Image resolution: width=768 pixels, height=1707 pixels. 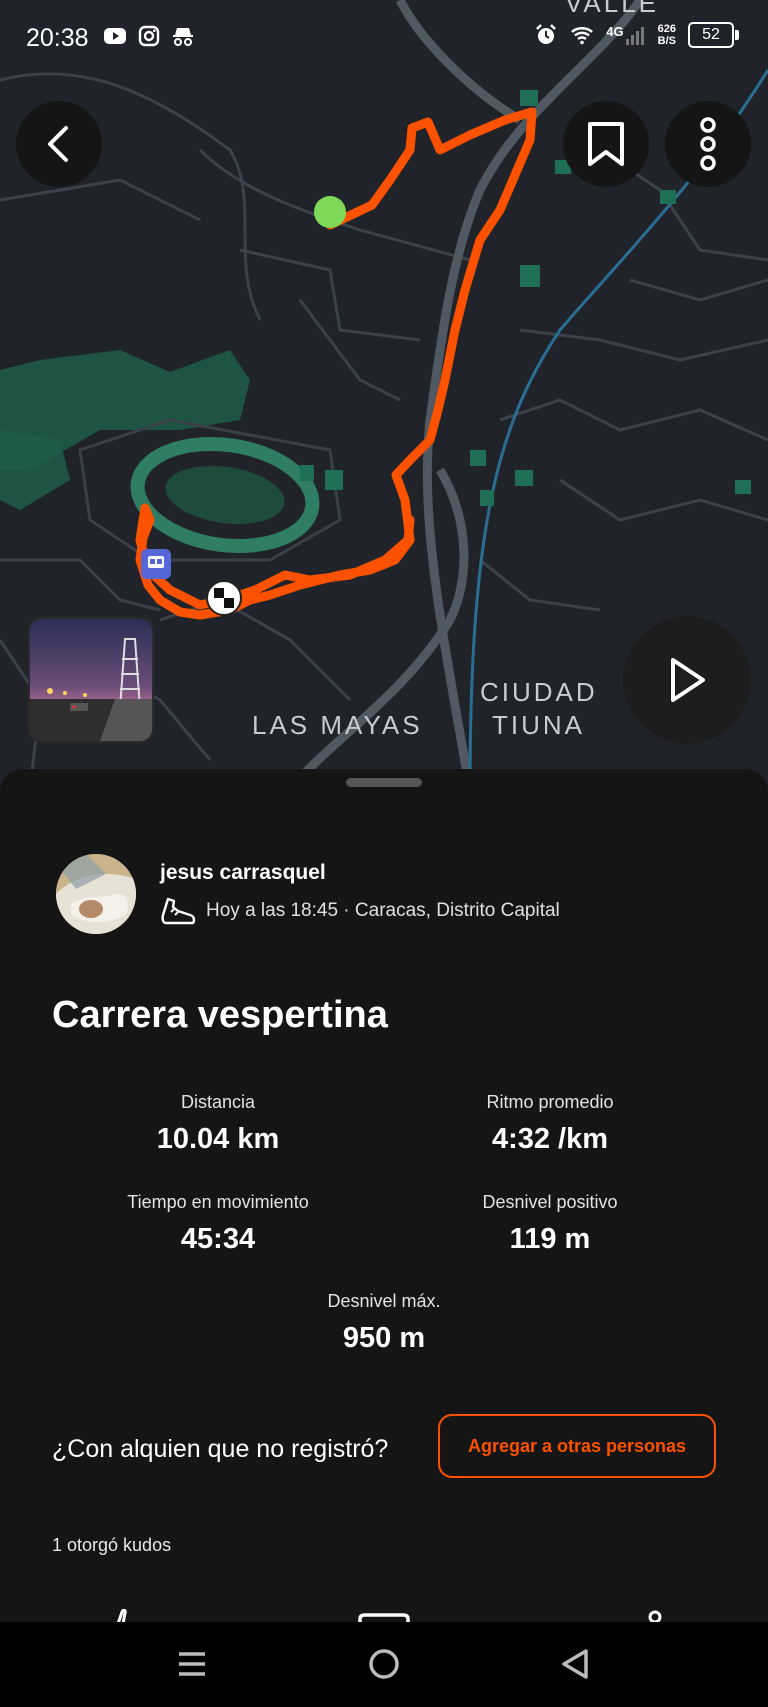 I want to click on map-label-ciudad: CIUDAD, so click(x=539, y=692).